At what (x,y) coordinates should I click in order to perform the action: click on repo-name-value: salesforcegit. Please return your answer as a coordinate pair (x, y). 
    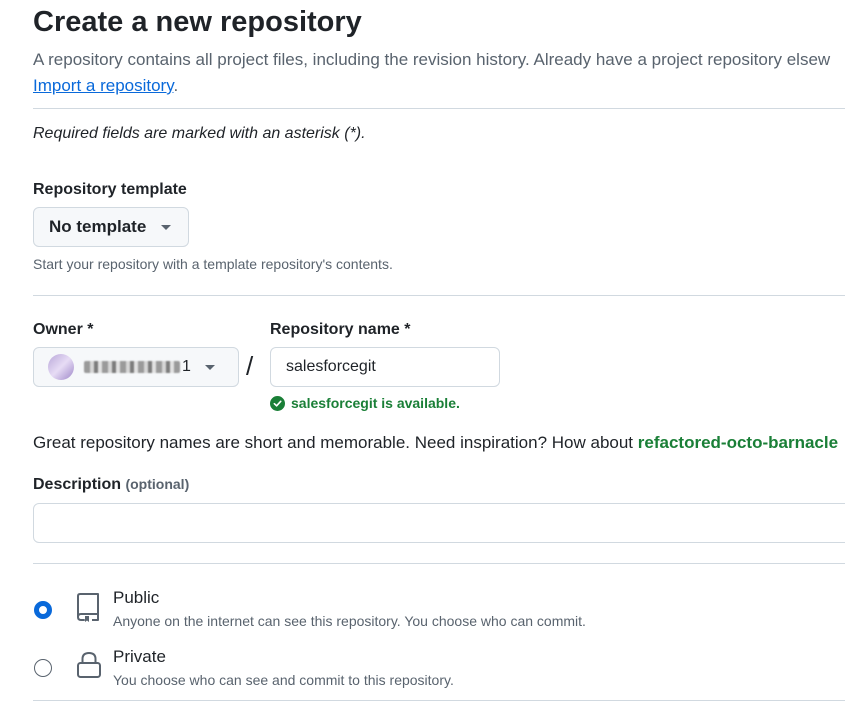
    Looking at the image, I should click on (331, 366).